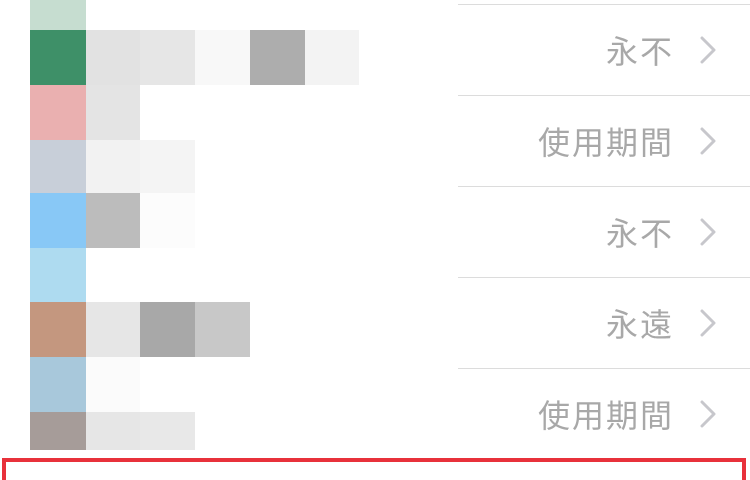  What do you see at coordinates (604, 322) in the screenshot?
I see `settings-row: 永遠` at bounding box center [604, 322].